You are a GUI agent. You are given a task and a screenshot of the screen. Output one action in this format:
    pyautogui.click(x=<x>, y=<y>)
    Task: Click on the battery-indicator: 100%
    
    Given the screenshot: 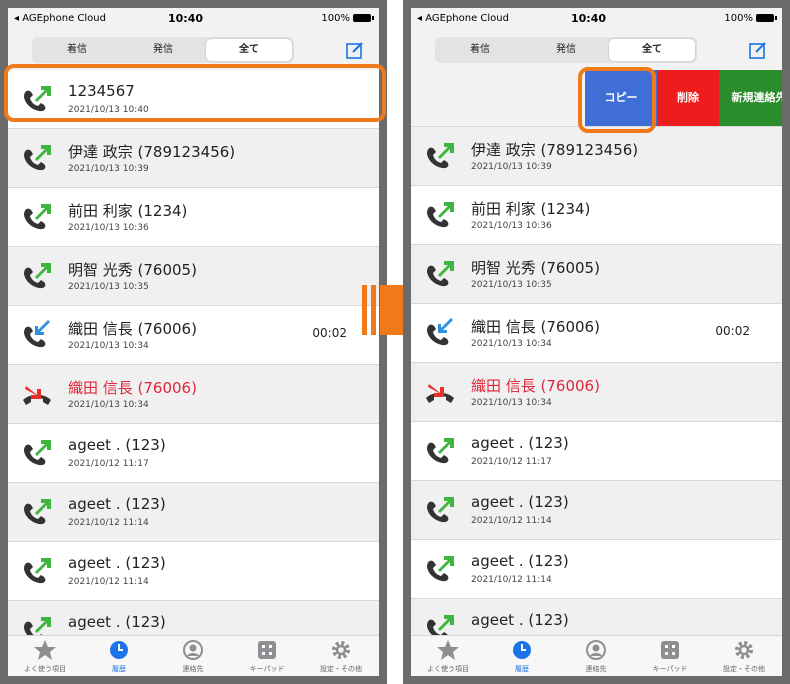 What is the action you would take?
    pyautogui.click(x=750, y=18)
    